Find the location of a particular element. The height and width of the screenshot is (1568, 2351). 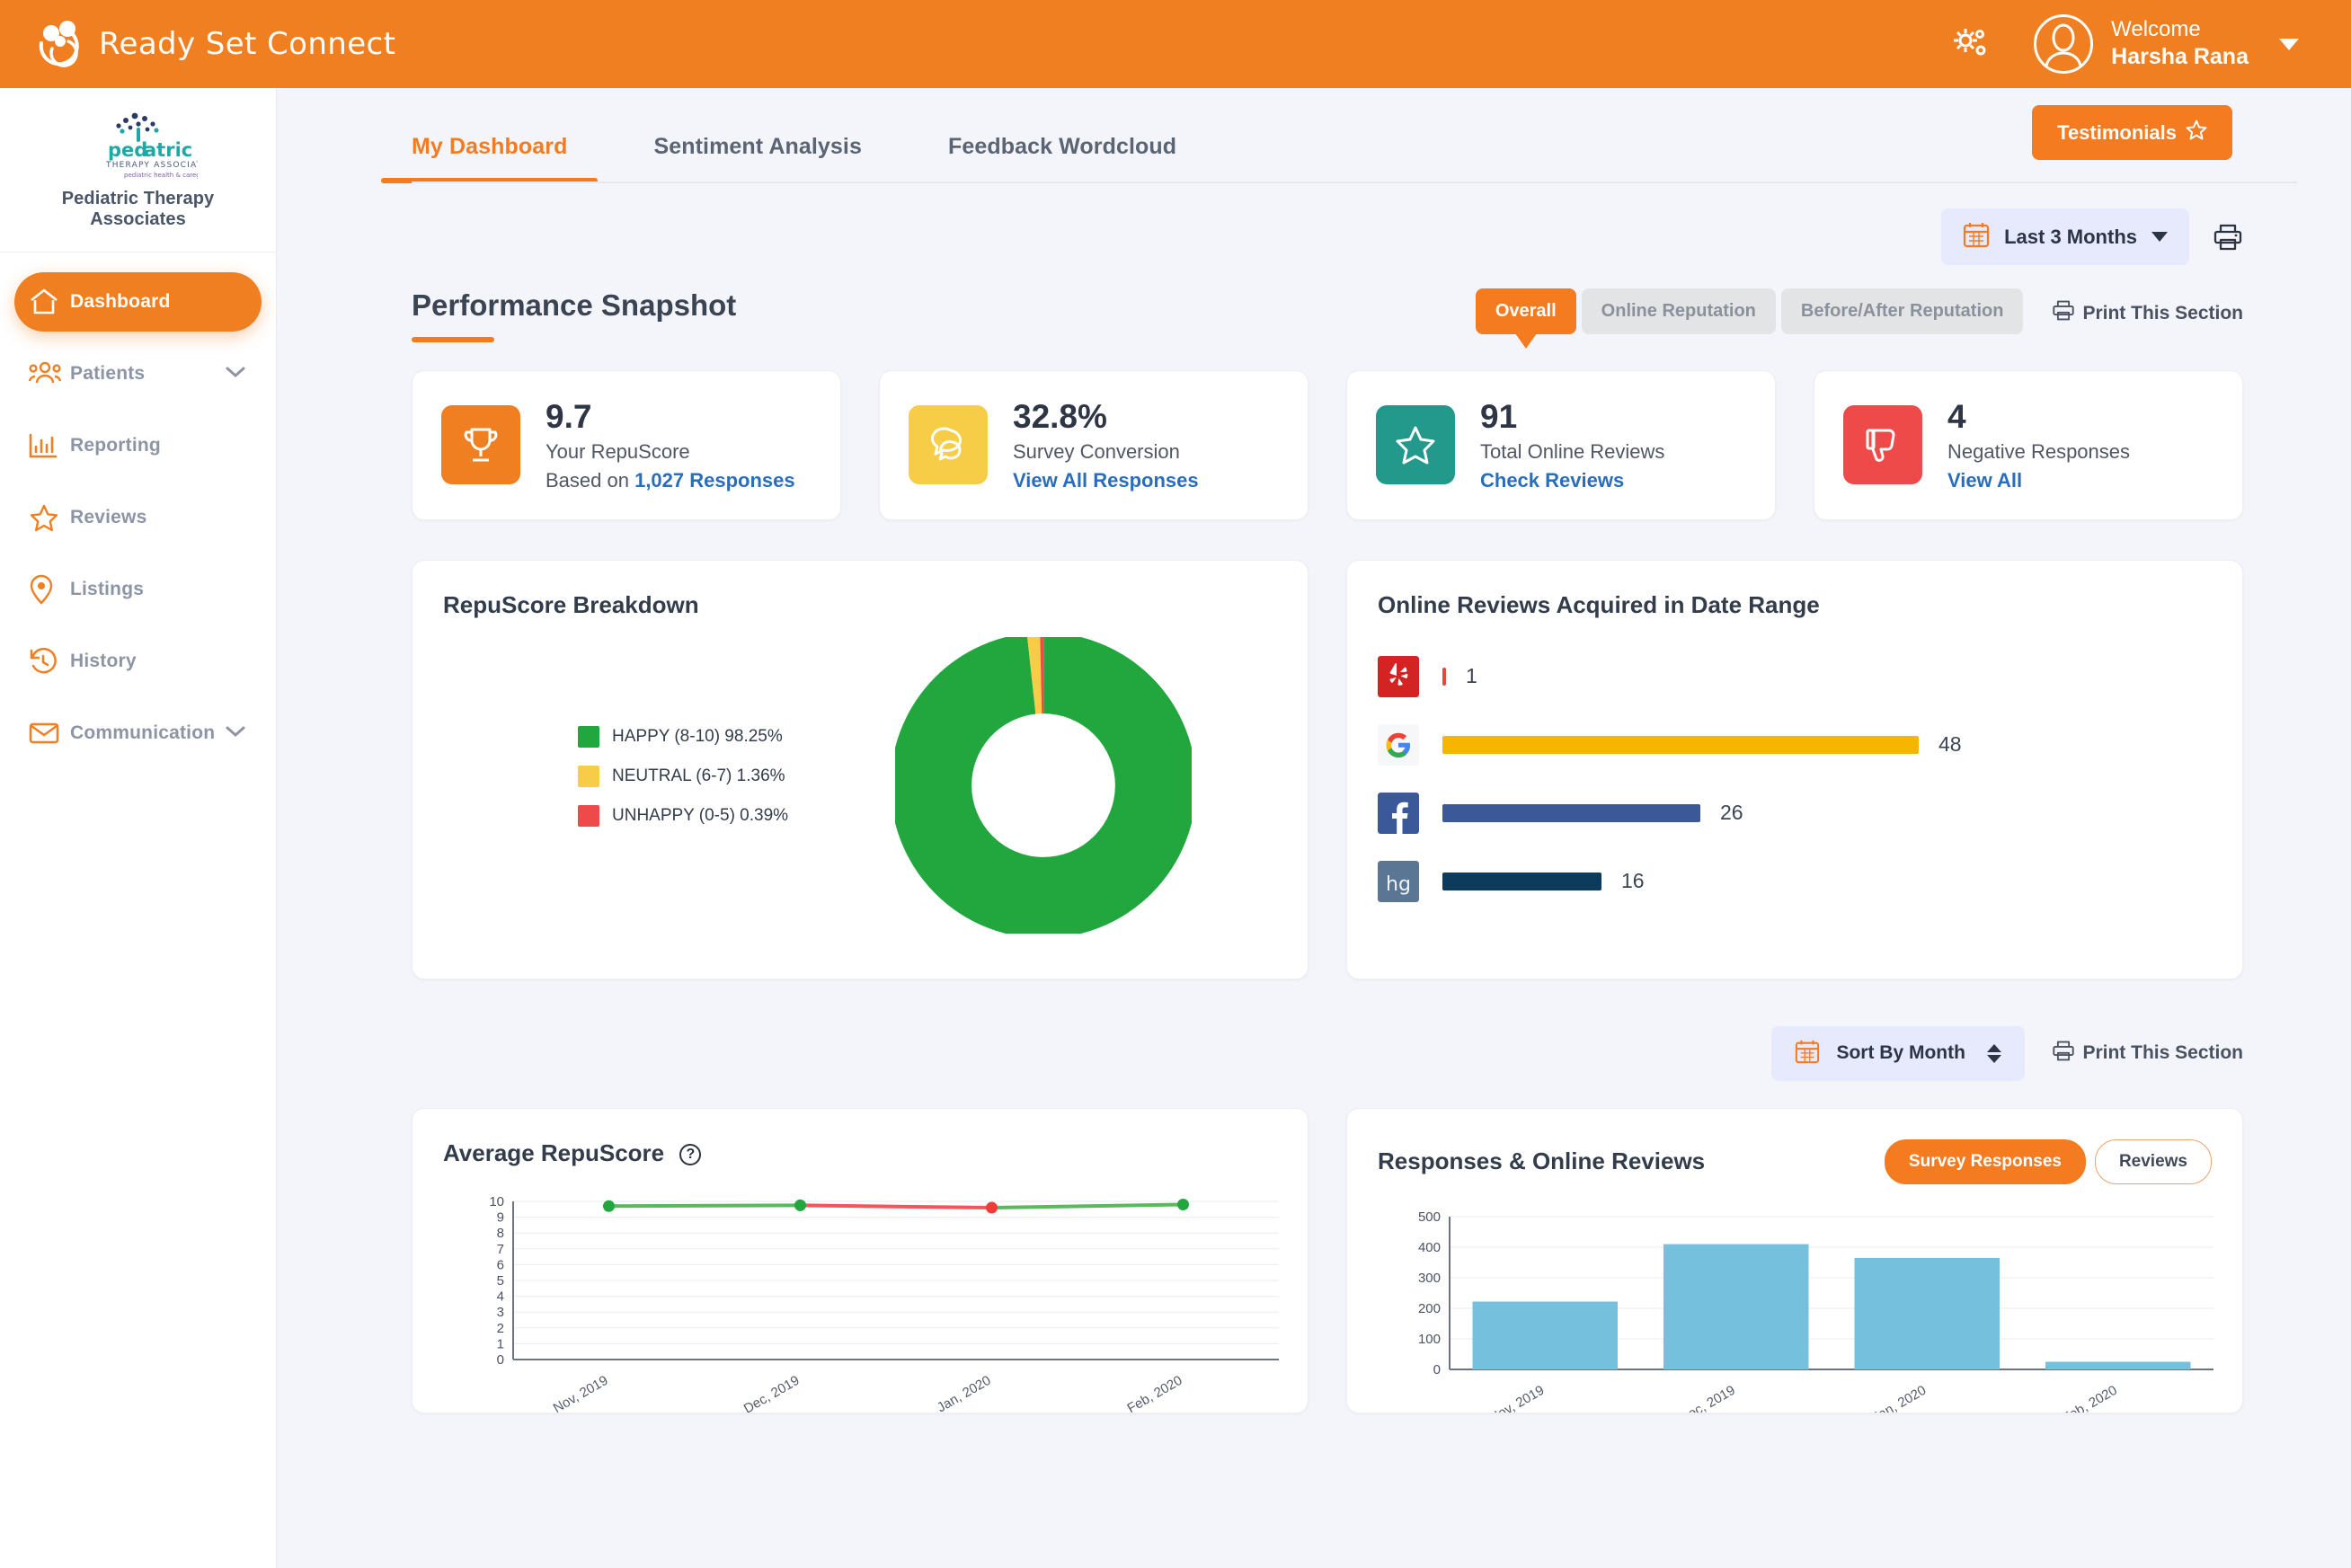

svg-text: 0 is located at coordinates (500, 1360).